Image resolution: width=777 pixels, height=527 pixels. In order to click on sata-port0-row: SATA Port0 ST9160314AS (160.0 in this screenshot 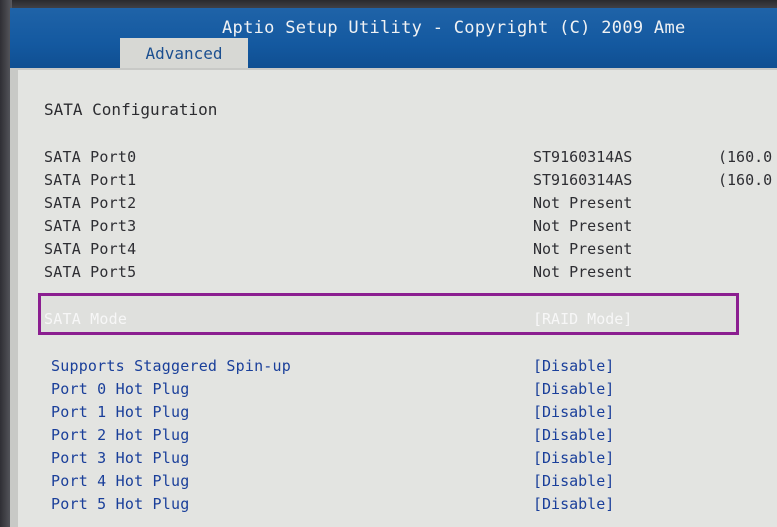, I will do `click(397, 159)`.